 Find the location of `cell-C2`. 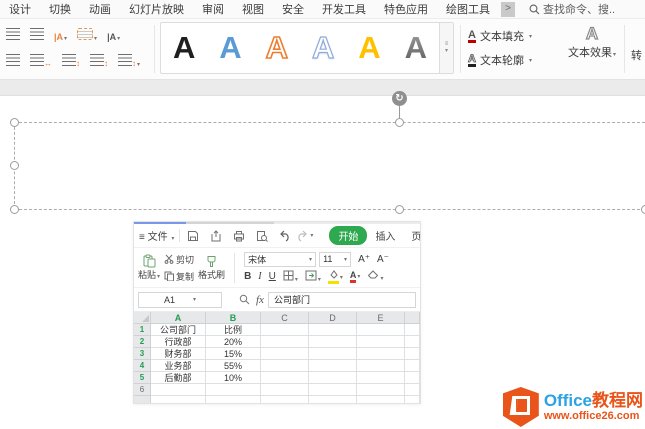

cell-C2 is located at coordinates (285, 342).